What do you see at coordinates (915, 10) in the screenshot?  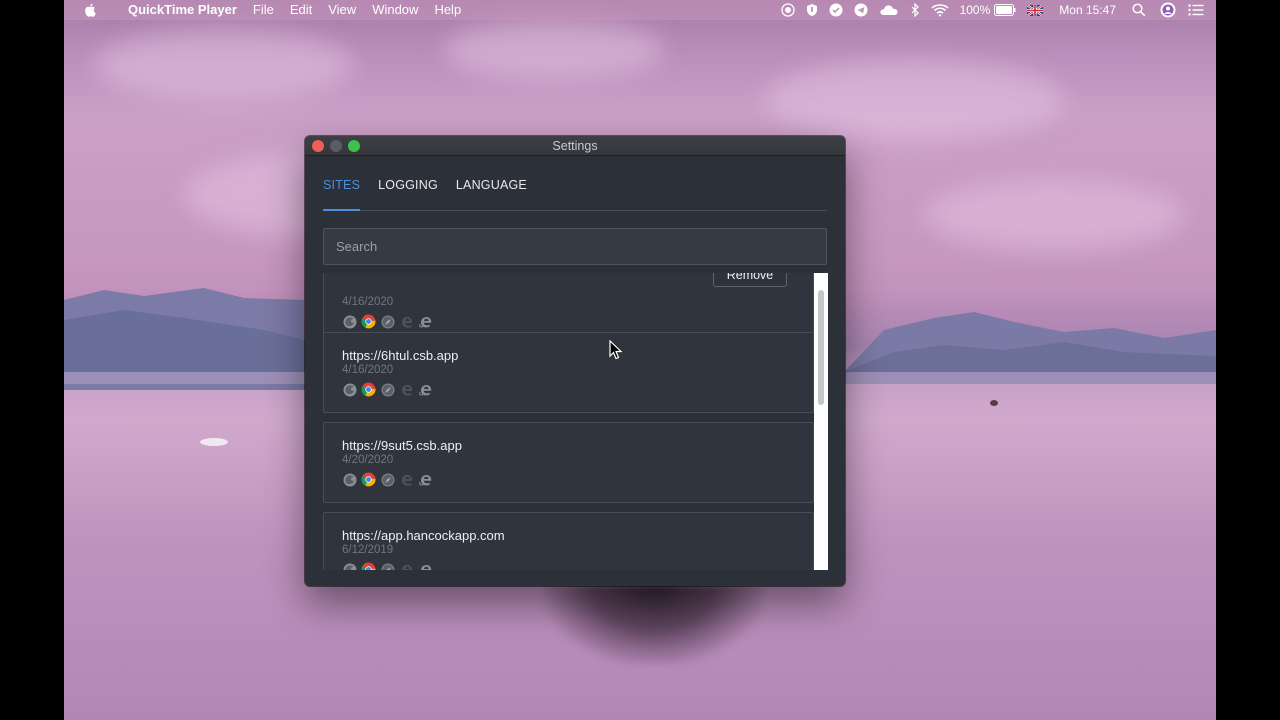 I see `bluetooth-icon` at bounding box center [915, 10].